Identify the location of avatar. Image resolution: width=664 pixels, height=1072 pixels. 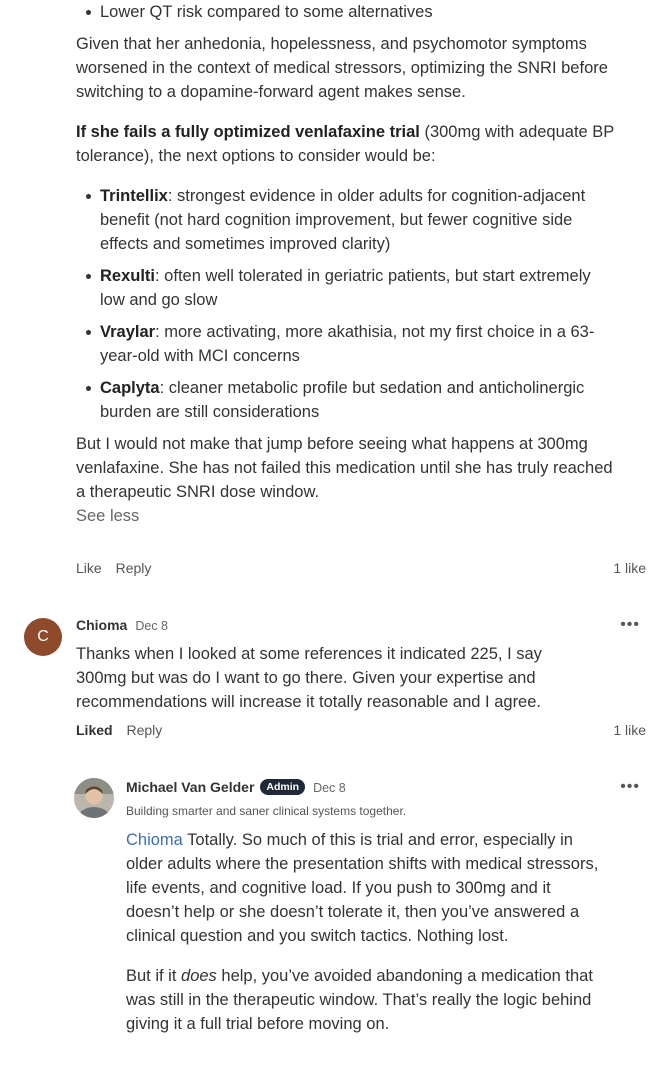
(94, 798).